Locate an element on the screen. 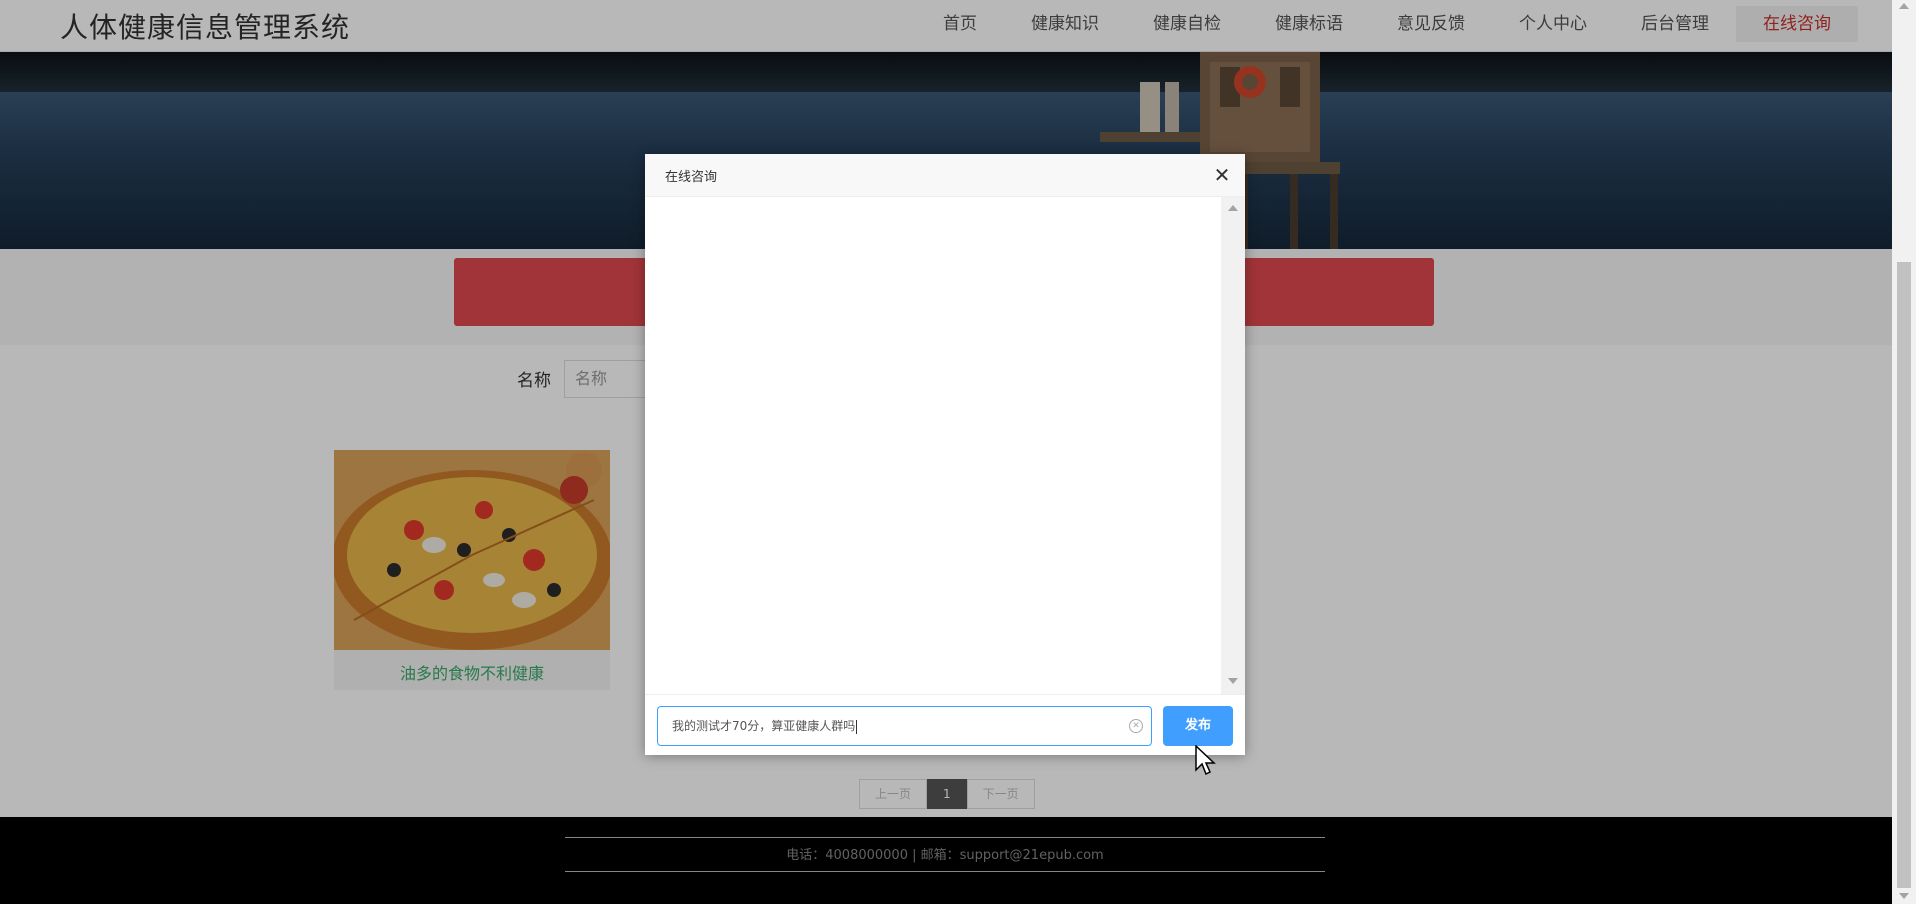 The width and height of the screenshot is (1916, 904). clear-input-icon: ✕ is located at coordinates (1136, 726).